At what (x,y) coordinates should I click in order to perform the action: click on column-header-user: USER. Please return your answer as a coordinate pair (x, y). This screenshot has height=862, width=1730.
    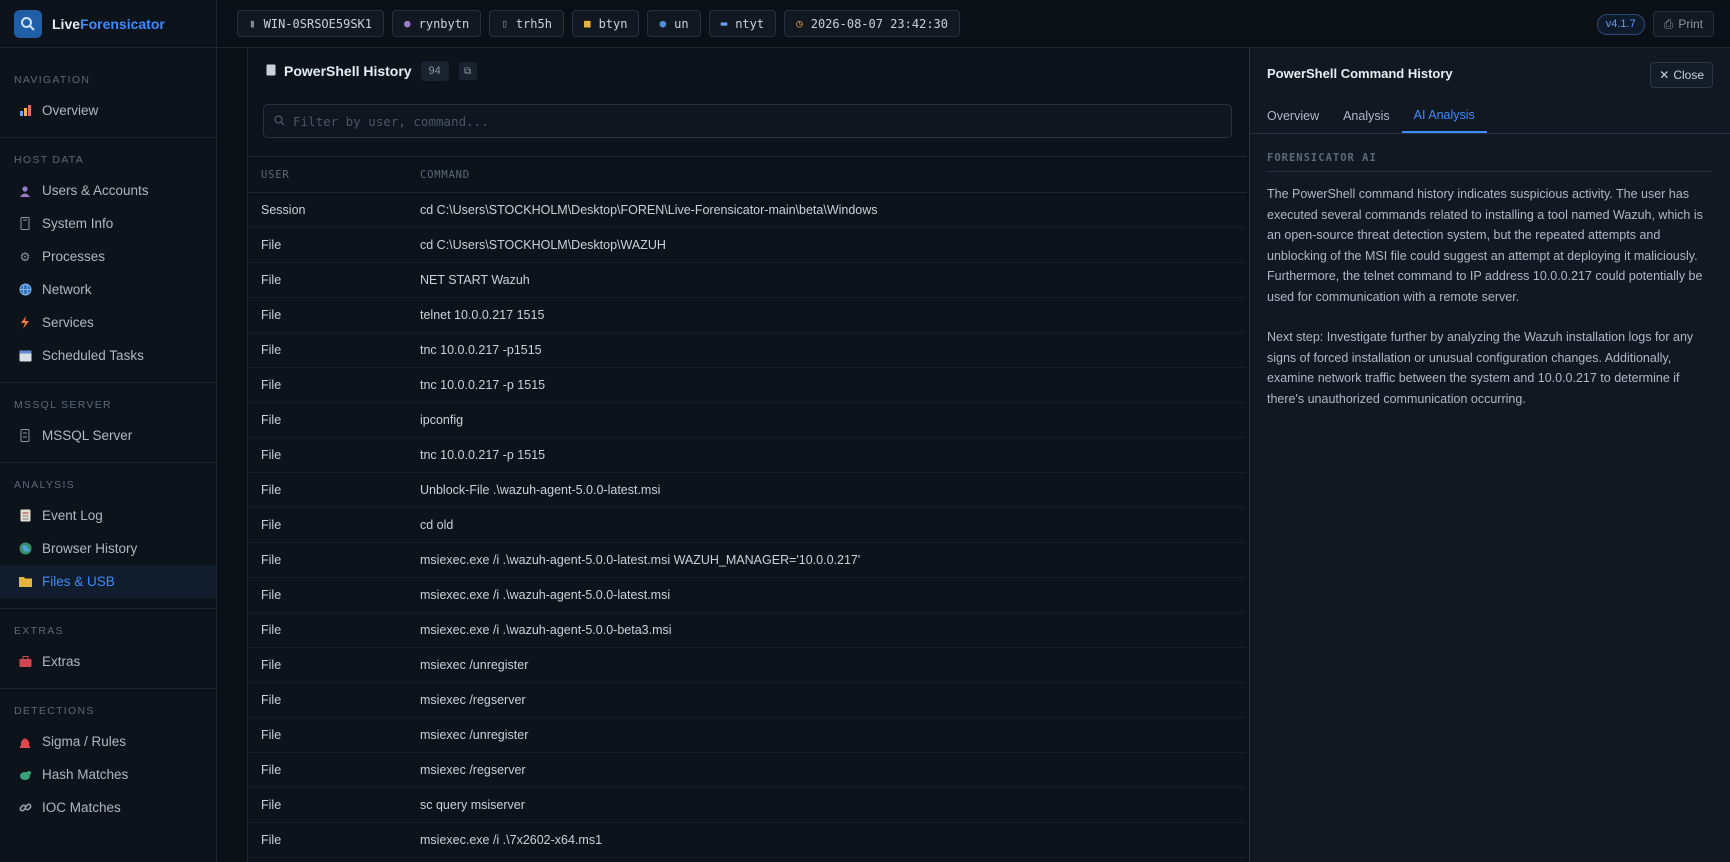
    Looking at the image, I should click on (334, 174).